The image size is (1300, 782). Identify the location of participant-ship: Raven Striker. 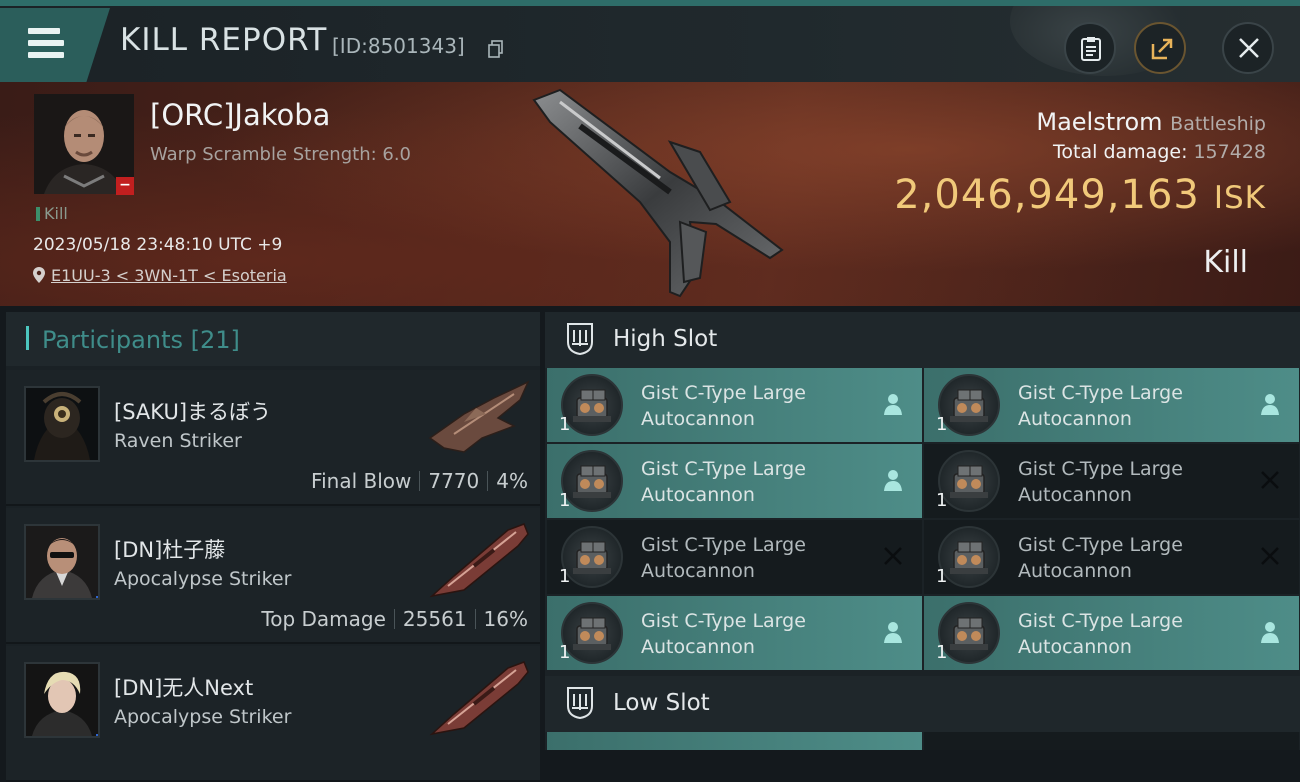
(178, 441).